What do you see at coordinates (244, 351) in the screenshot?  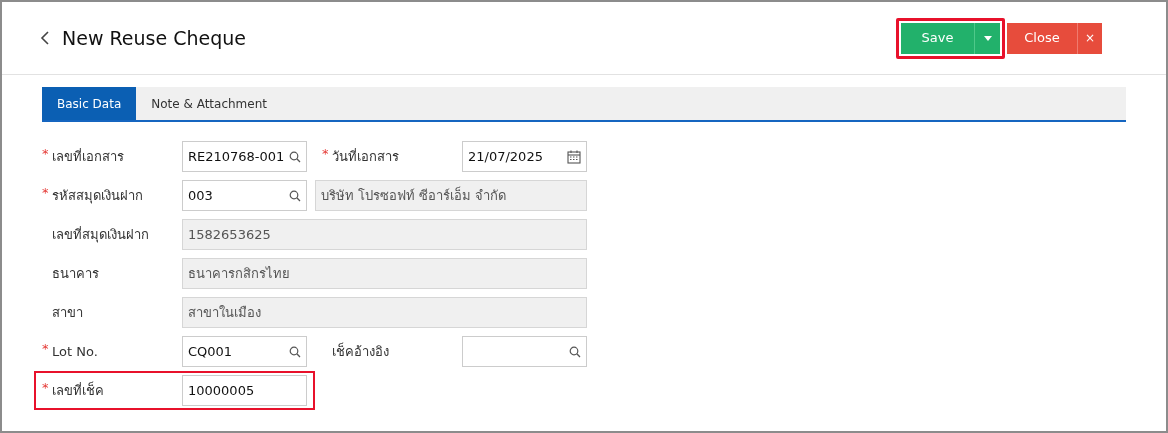 I see `lookup-field: CQ001` at bounding box center [244, 351].